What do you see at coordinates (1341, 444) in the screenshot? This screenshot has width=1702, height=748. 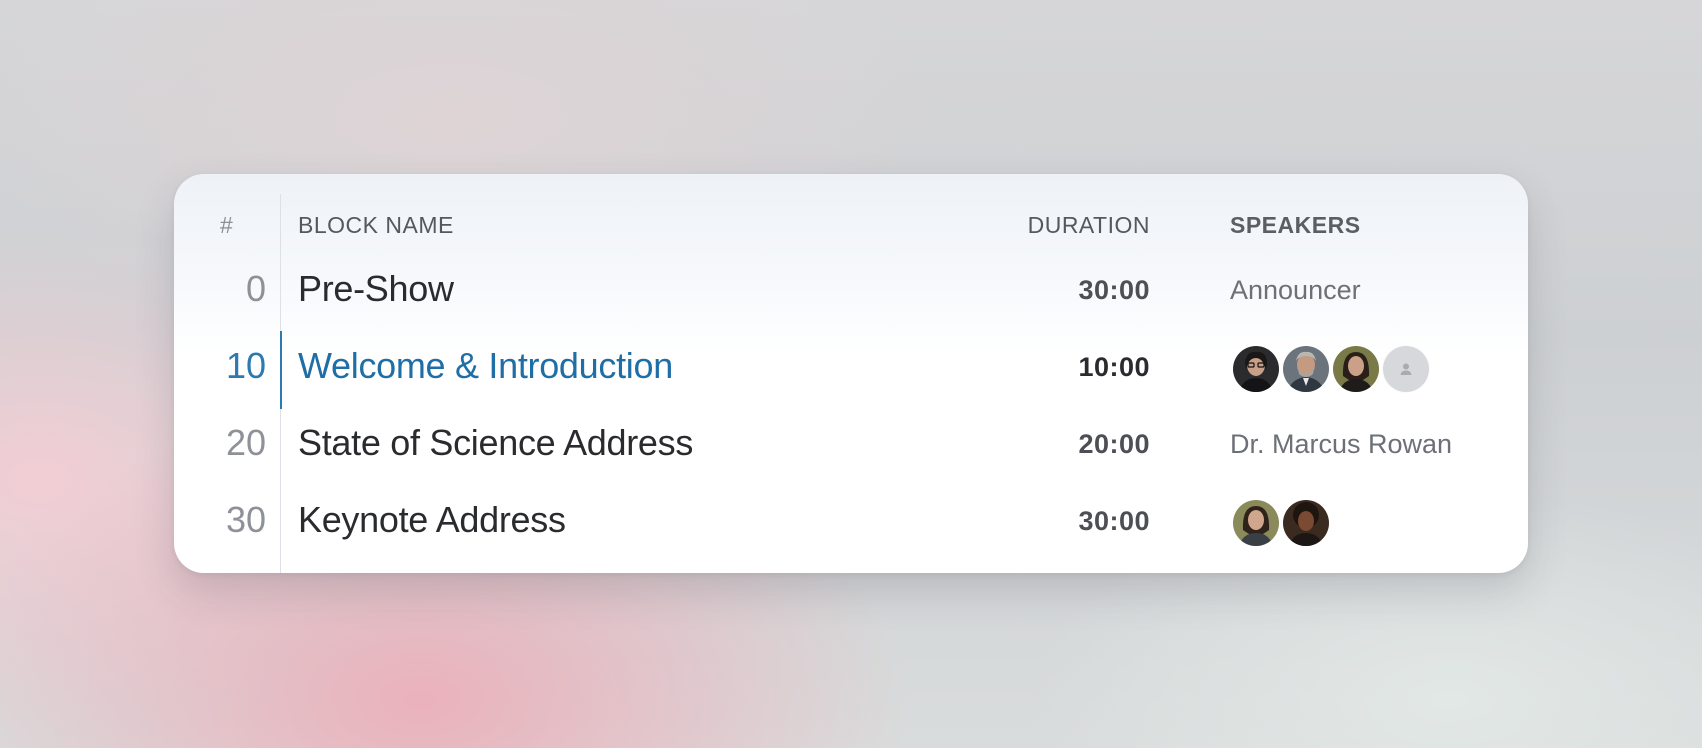 I see `row-speaker-name: Dr. Marcus Rowan` at bounding box center [1341, 444].